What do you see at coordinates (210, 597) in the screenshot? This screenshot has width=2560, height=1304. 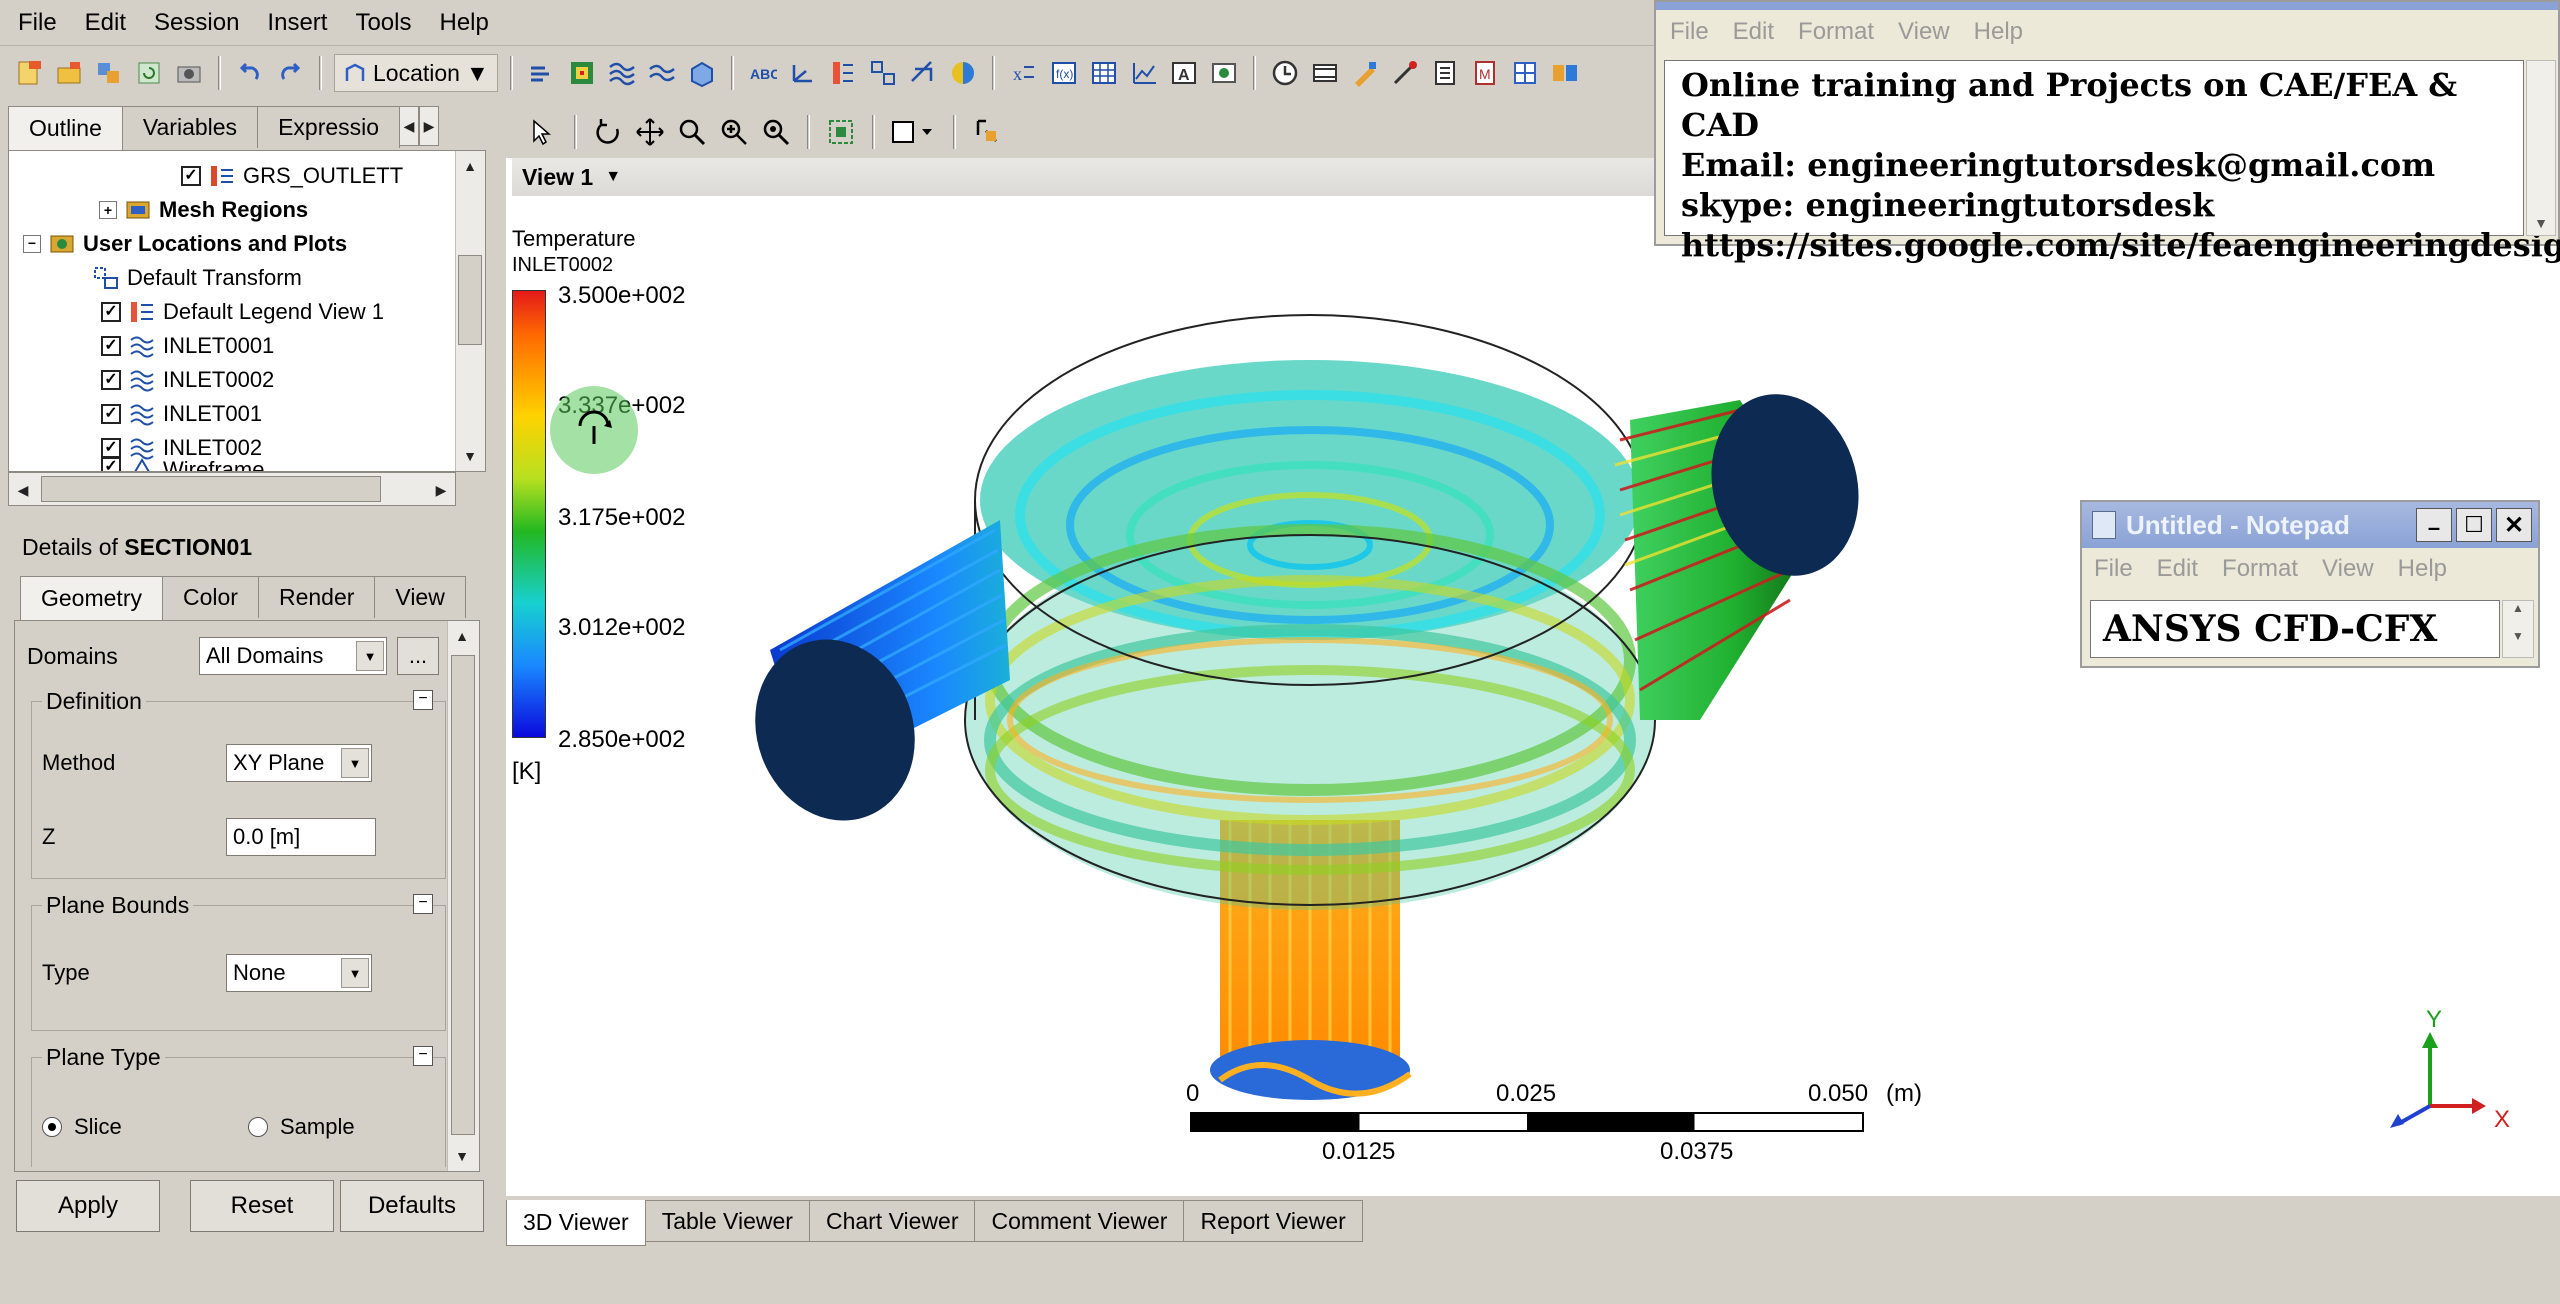 I see `tab-color: Color` at bounding box center [210, 597].